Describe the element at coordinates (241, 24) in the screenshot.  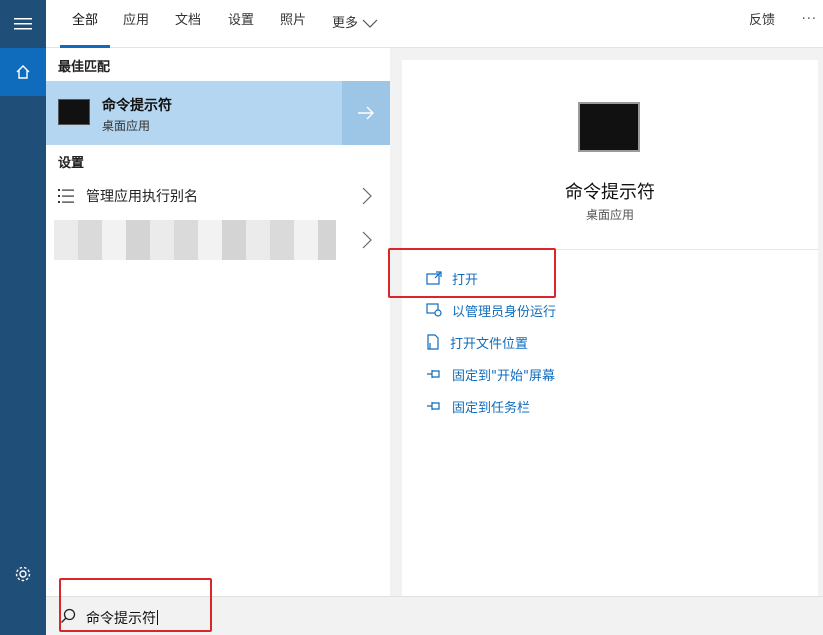
I see `tab-settings: 设置` at that location.